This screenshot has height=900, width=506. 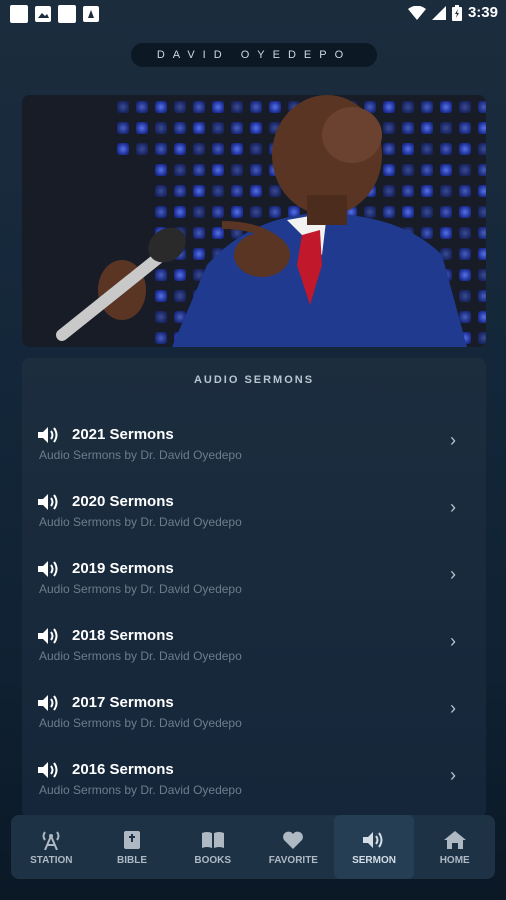 I want to click on heart-icon, so click(x=293, y=840).